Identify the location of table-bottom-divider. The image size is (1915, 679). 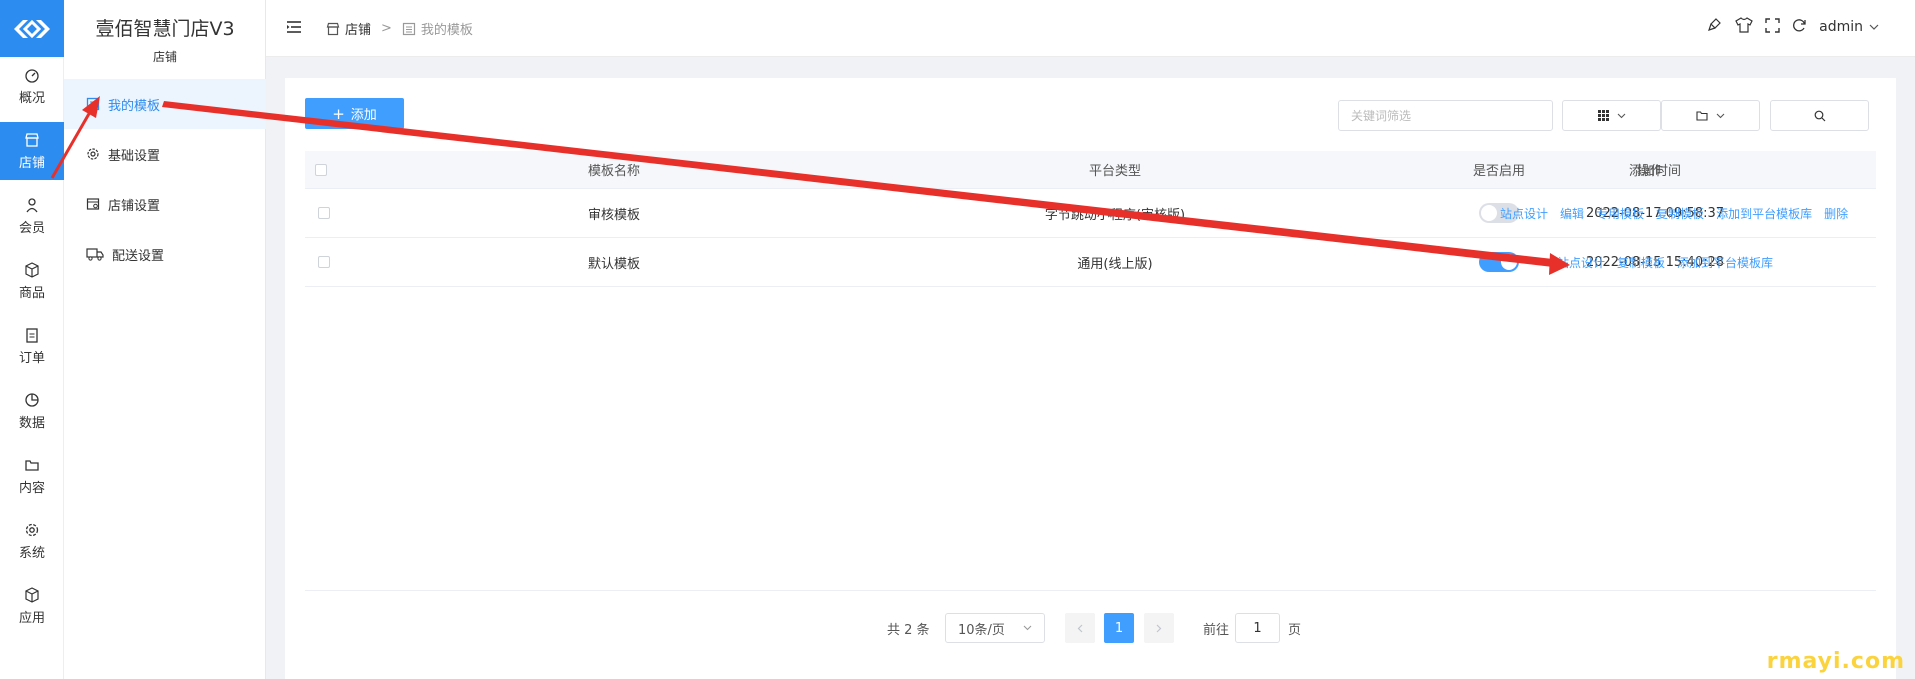
(1090, 590).